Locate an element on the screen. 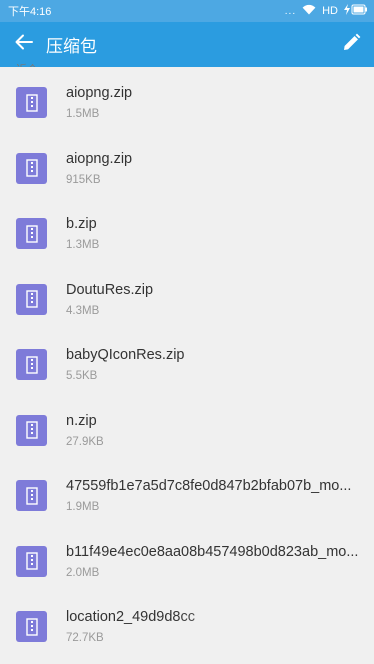 Image resolution: width=374 pixels, height=664 pixels. pencil-icon is located at coordinates (351, 45).